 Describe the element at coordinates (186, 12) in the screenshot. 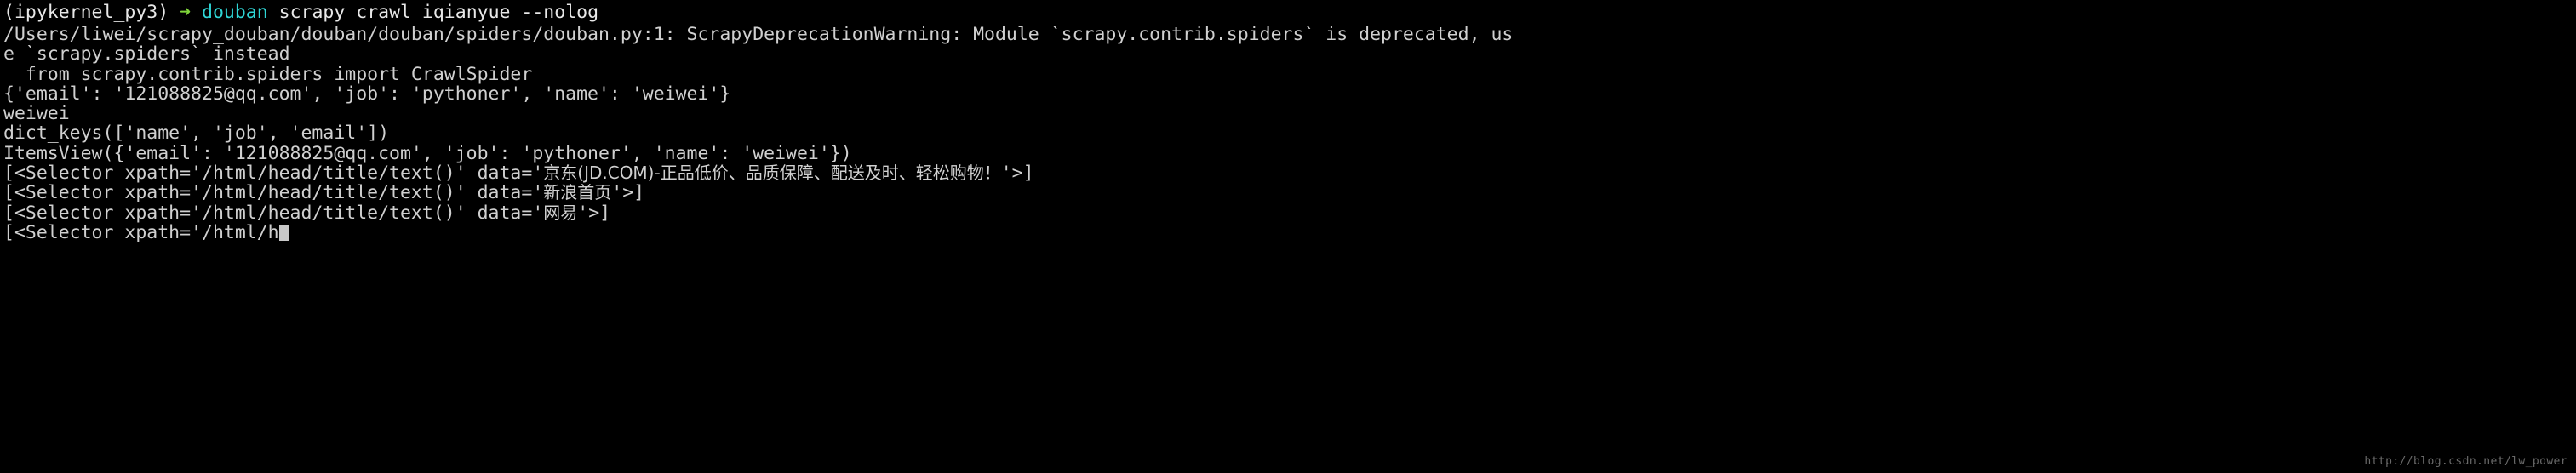

I see `prompt-arrow-icon: ➜` at that location.